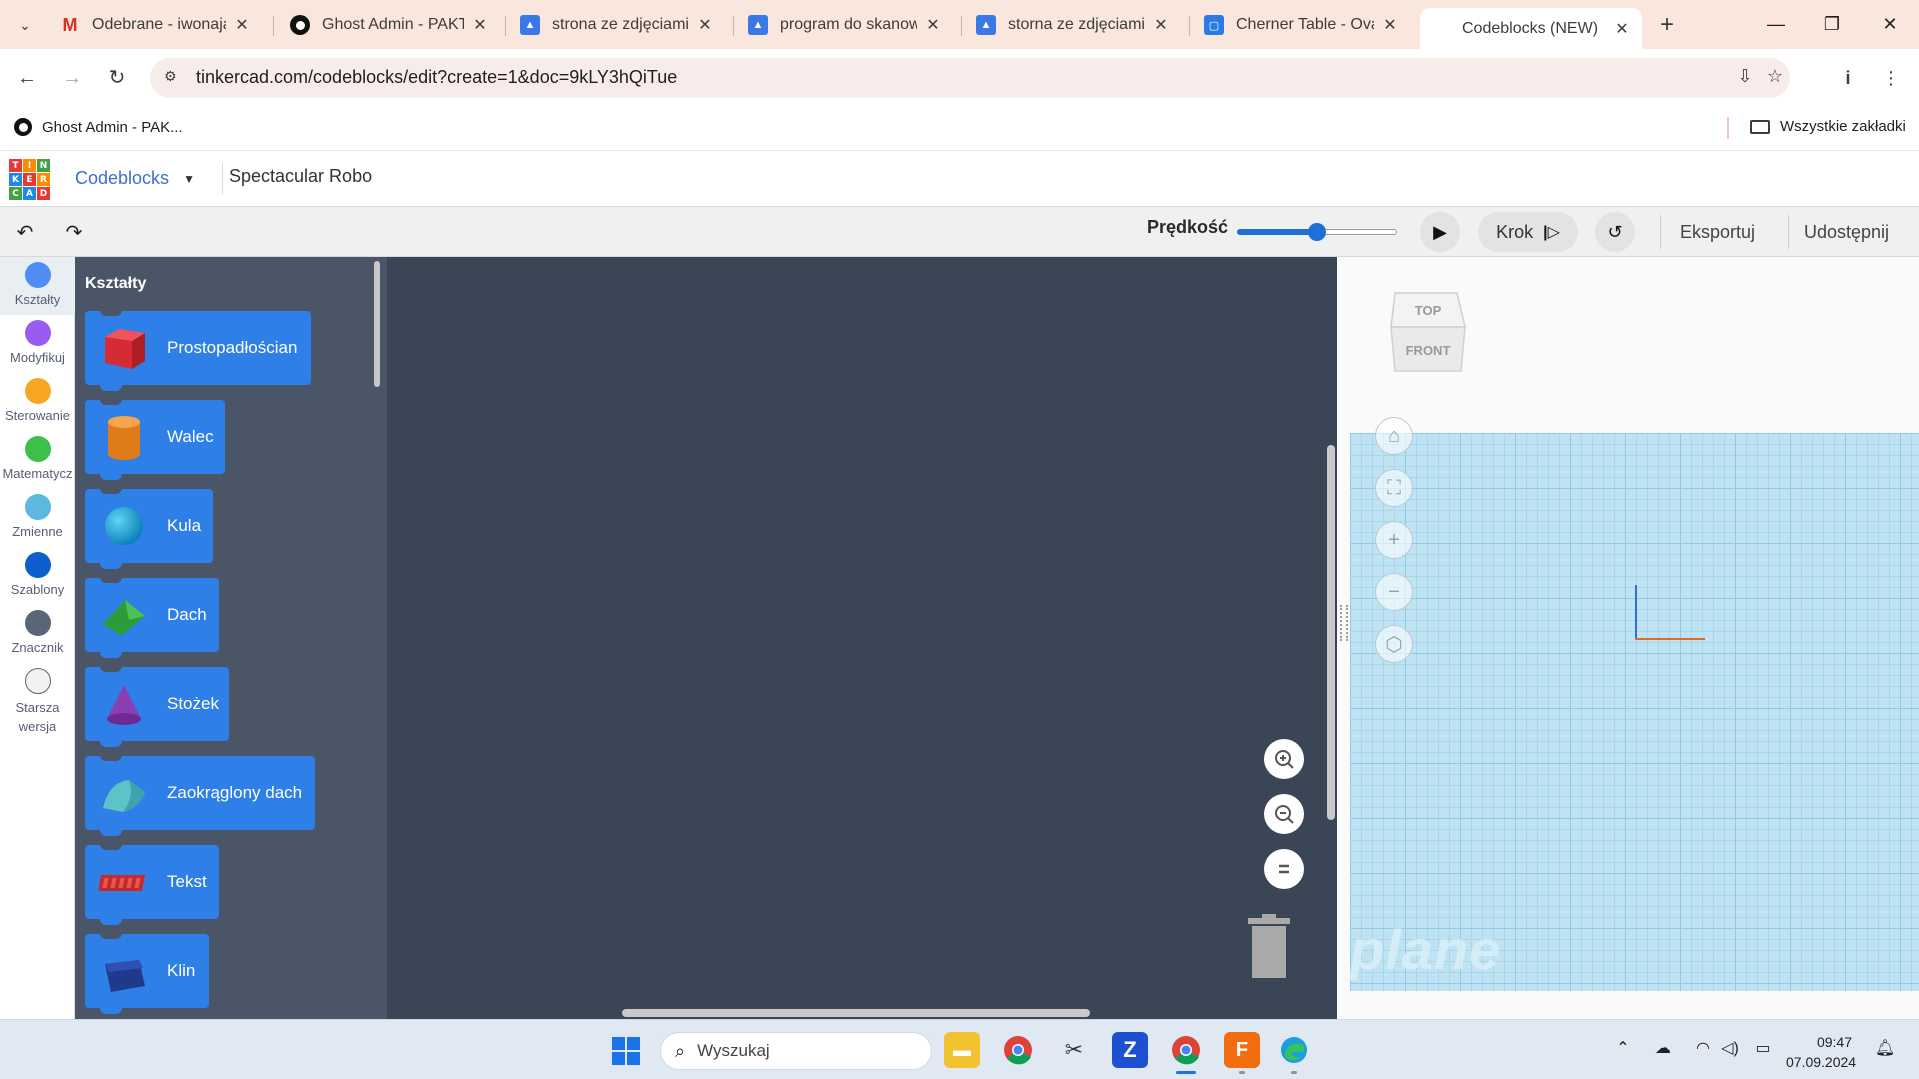 Image resolution: width=1919 pixels, height=1079 pixels. I want to click on edge-icon, so click(1294, 1050).